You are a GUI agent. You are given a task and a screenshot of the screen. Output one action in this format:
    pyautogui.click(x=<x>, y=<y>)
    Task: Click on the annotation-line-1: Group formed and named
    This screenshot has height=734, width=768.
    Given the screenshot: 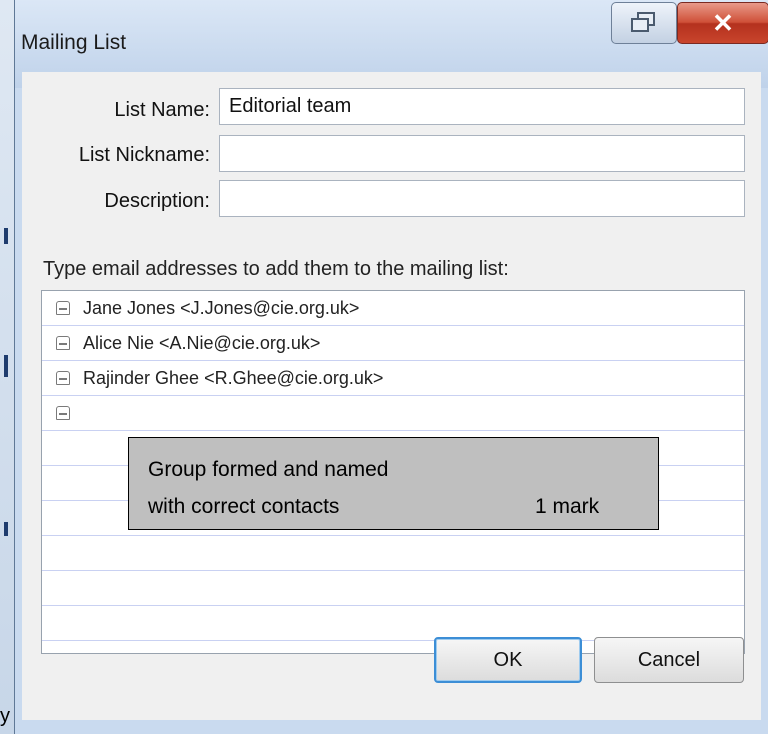 What is the action you would take?
    pyautogui.click(x=268, y=469)
    